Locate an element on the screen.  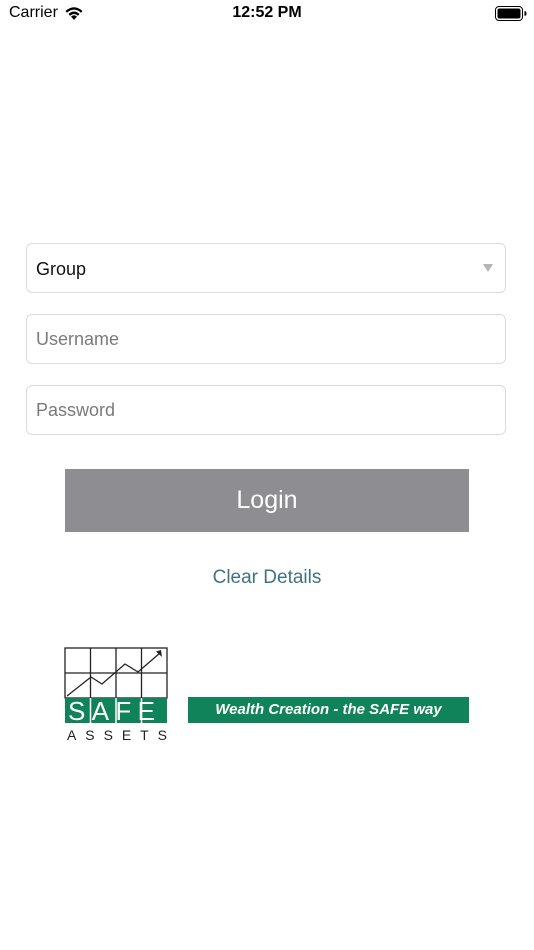
username-field-container is located at coordinates (266, 339).